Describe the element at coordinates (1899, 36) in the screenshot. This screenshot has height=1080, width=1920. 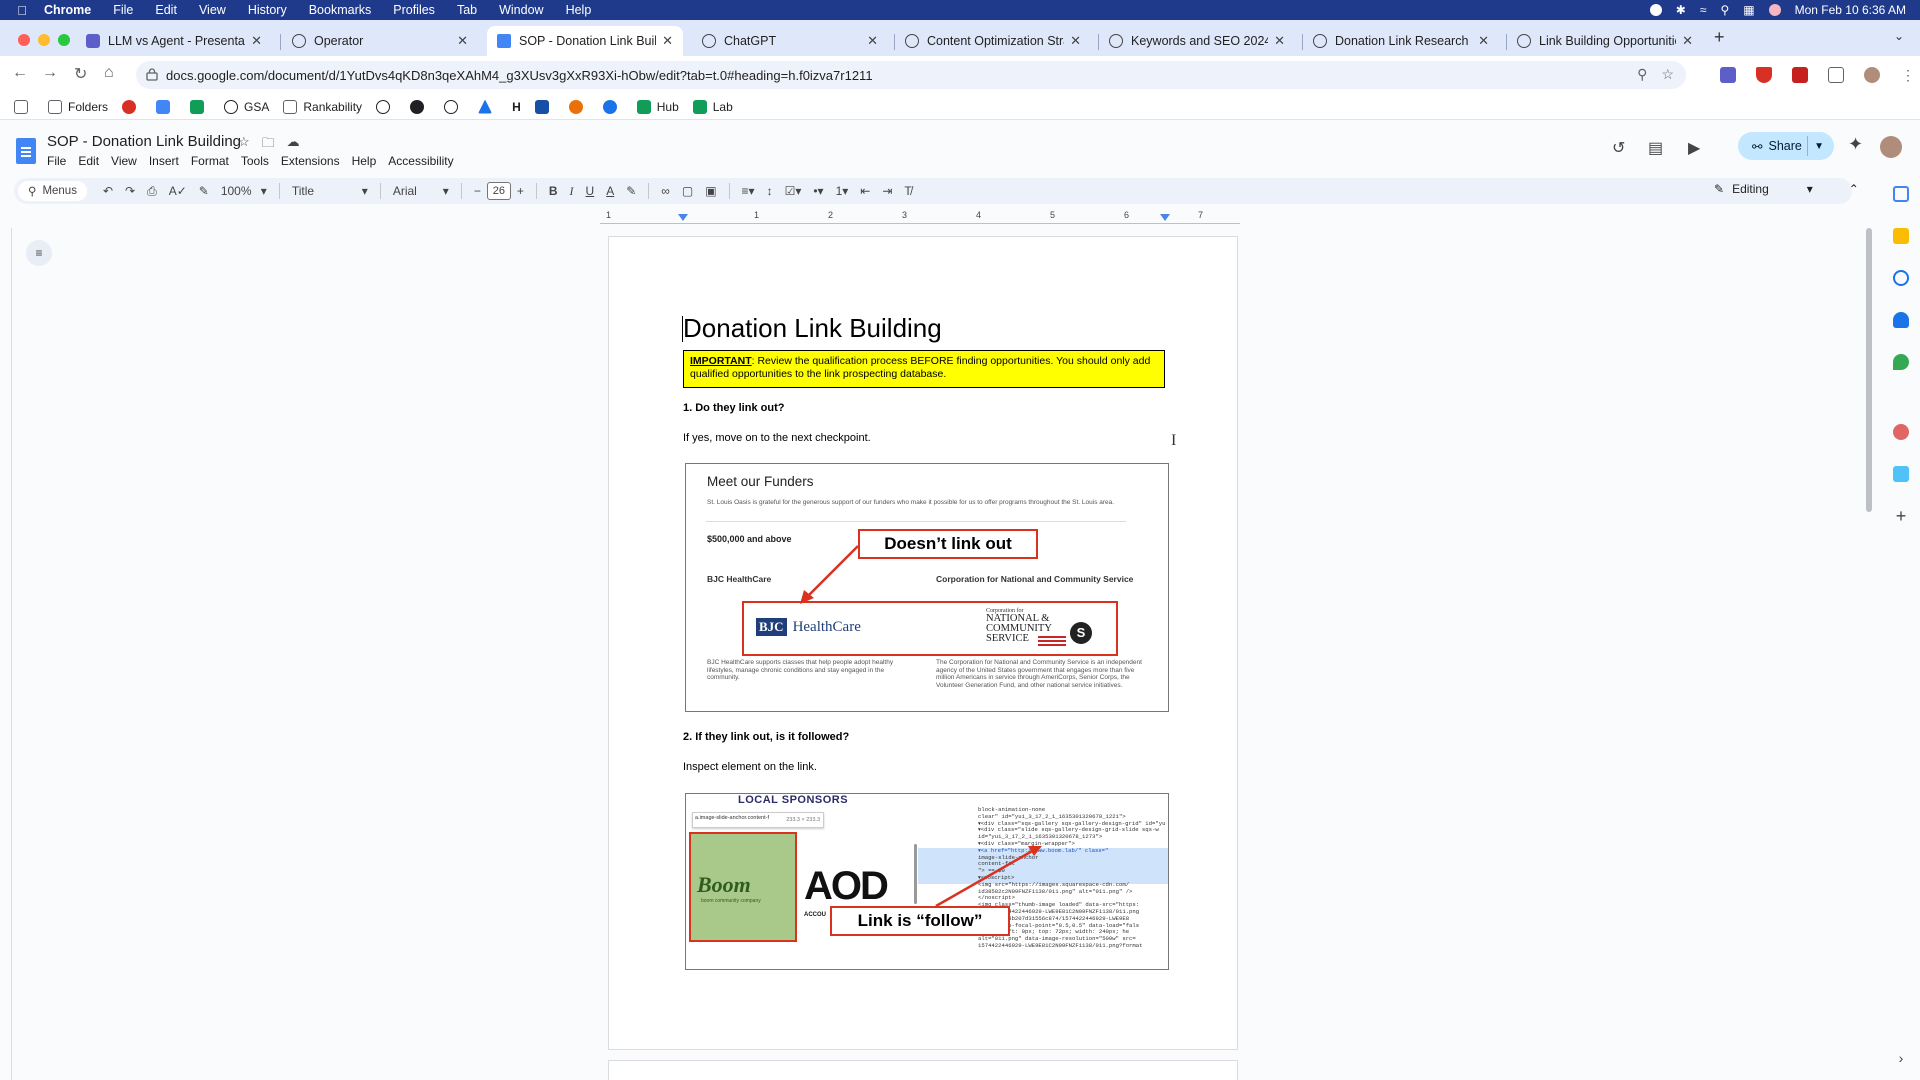
I see `tab-search-icon: ⌄` at that location.